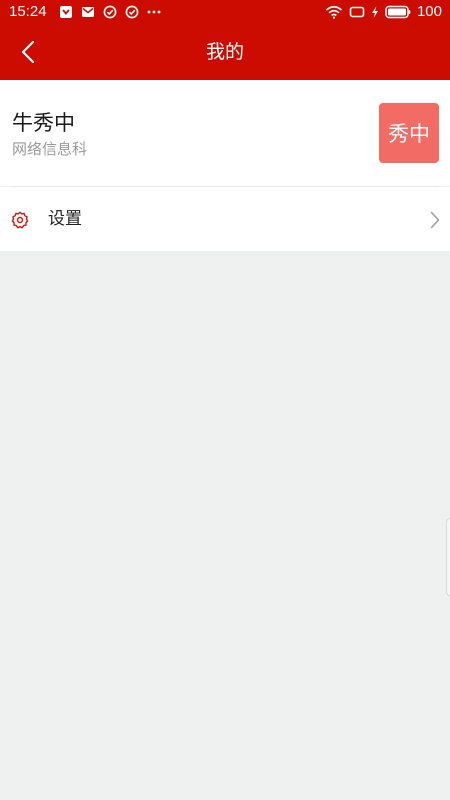 Image resolution: width=450 pixels, height=800 pixels. I want to click on user-department: 网络信息科, so click(50, 149).